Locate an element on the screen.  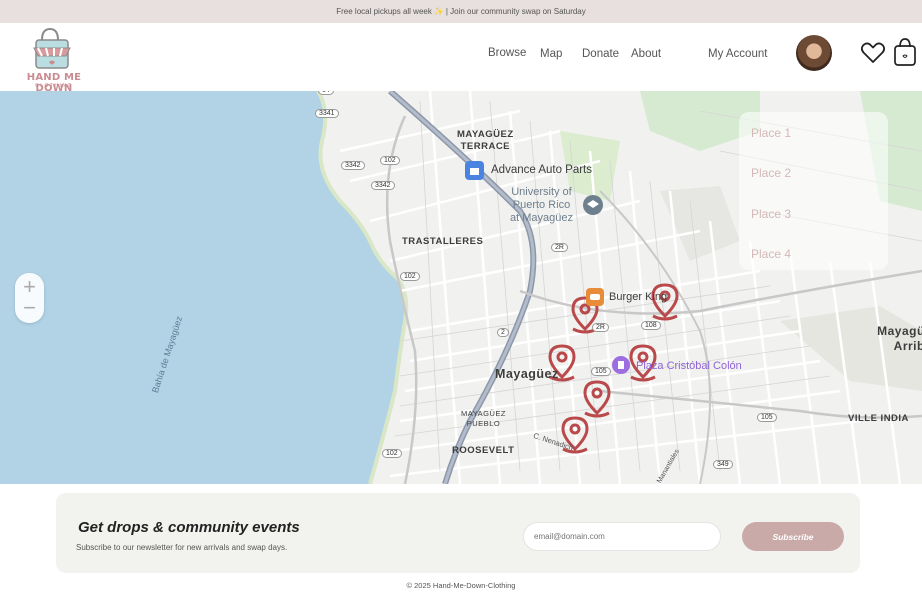
road-shield: 349 is located at coordinates (723, 464).